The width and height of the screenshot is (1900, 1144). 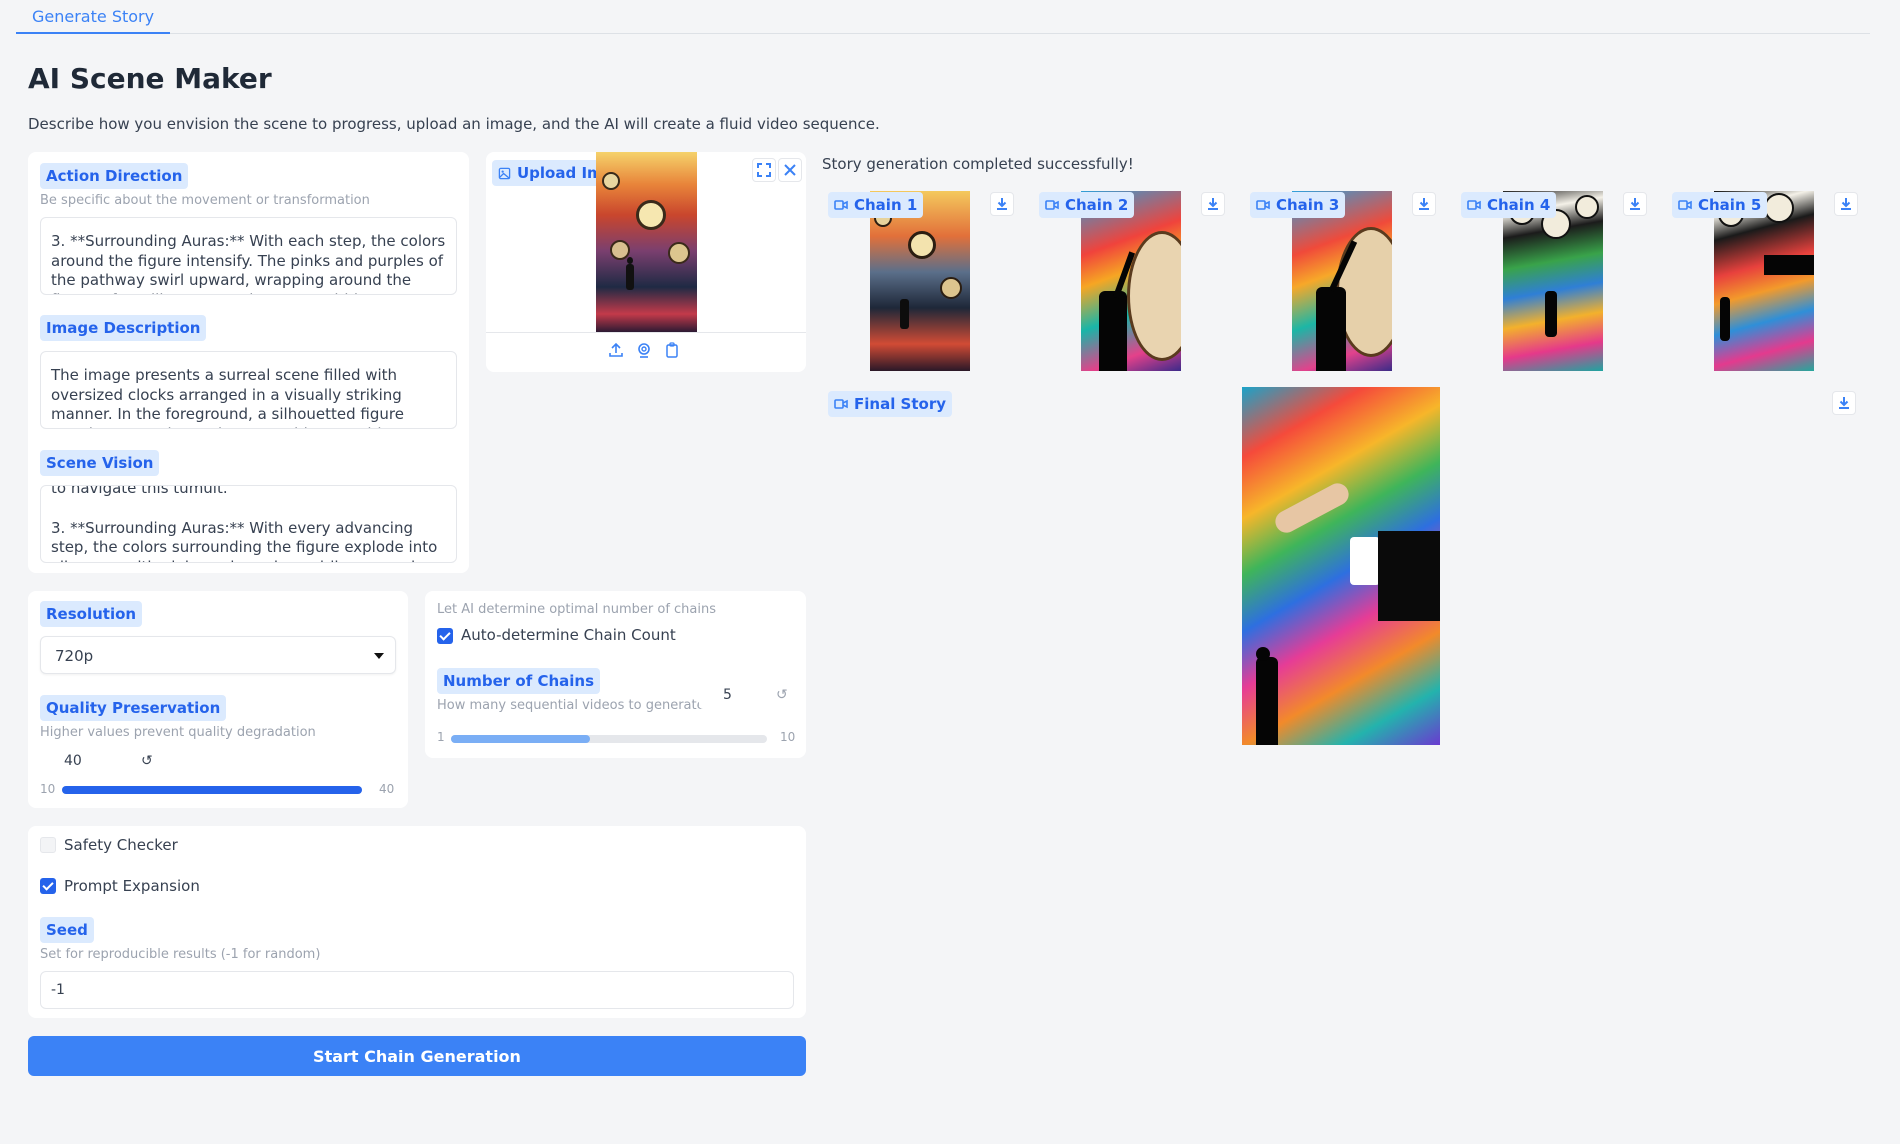 I want to click on seed-label: Seed, so click(x=67, y=930).